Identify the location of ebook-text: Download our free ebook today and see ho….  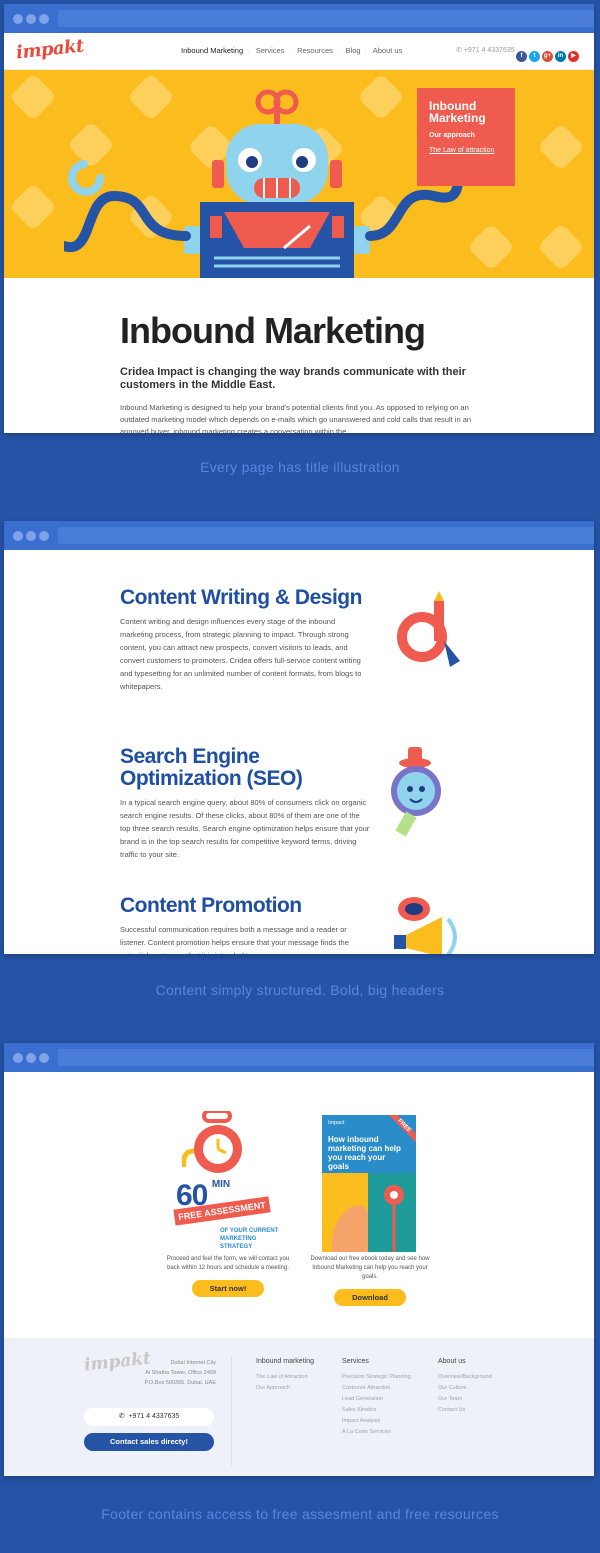
(370, 1268).